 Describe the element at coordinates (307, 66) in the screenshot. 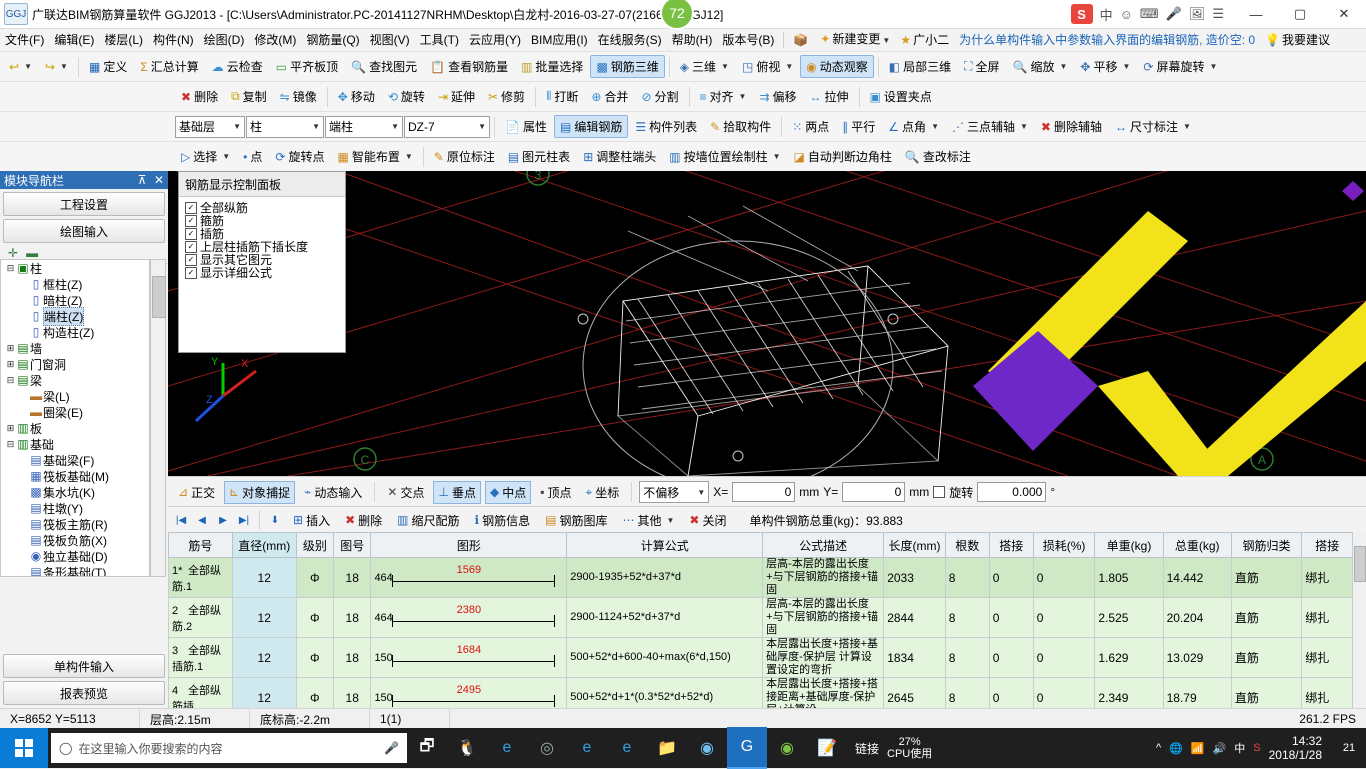

I see `align-slab-top-button: ▭ 平齐板顶` at that location.